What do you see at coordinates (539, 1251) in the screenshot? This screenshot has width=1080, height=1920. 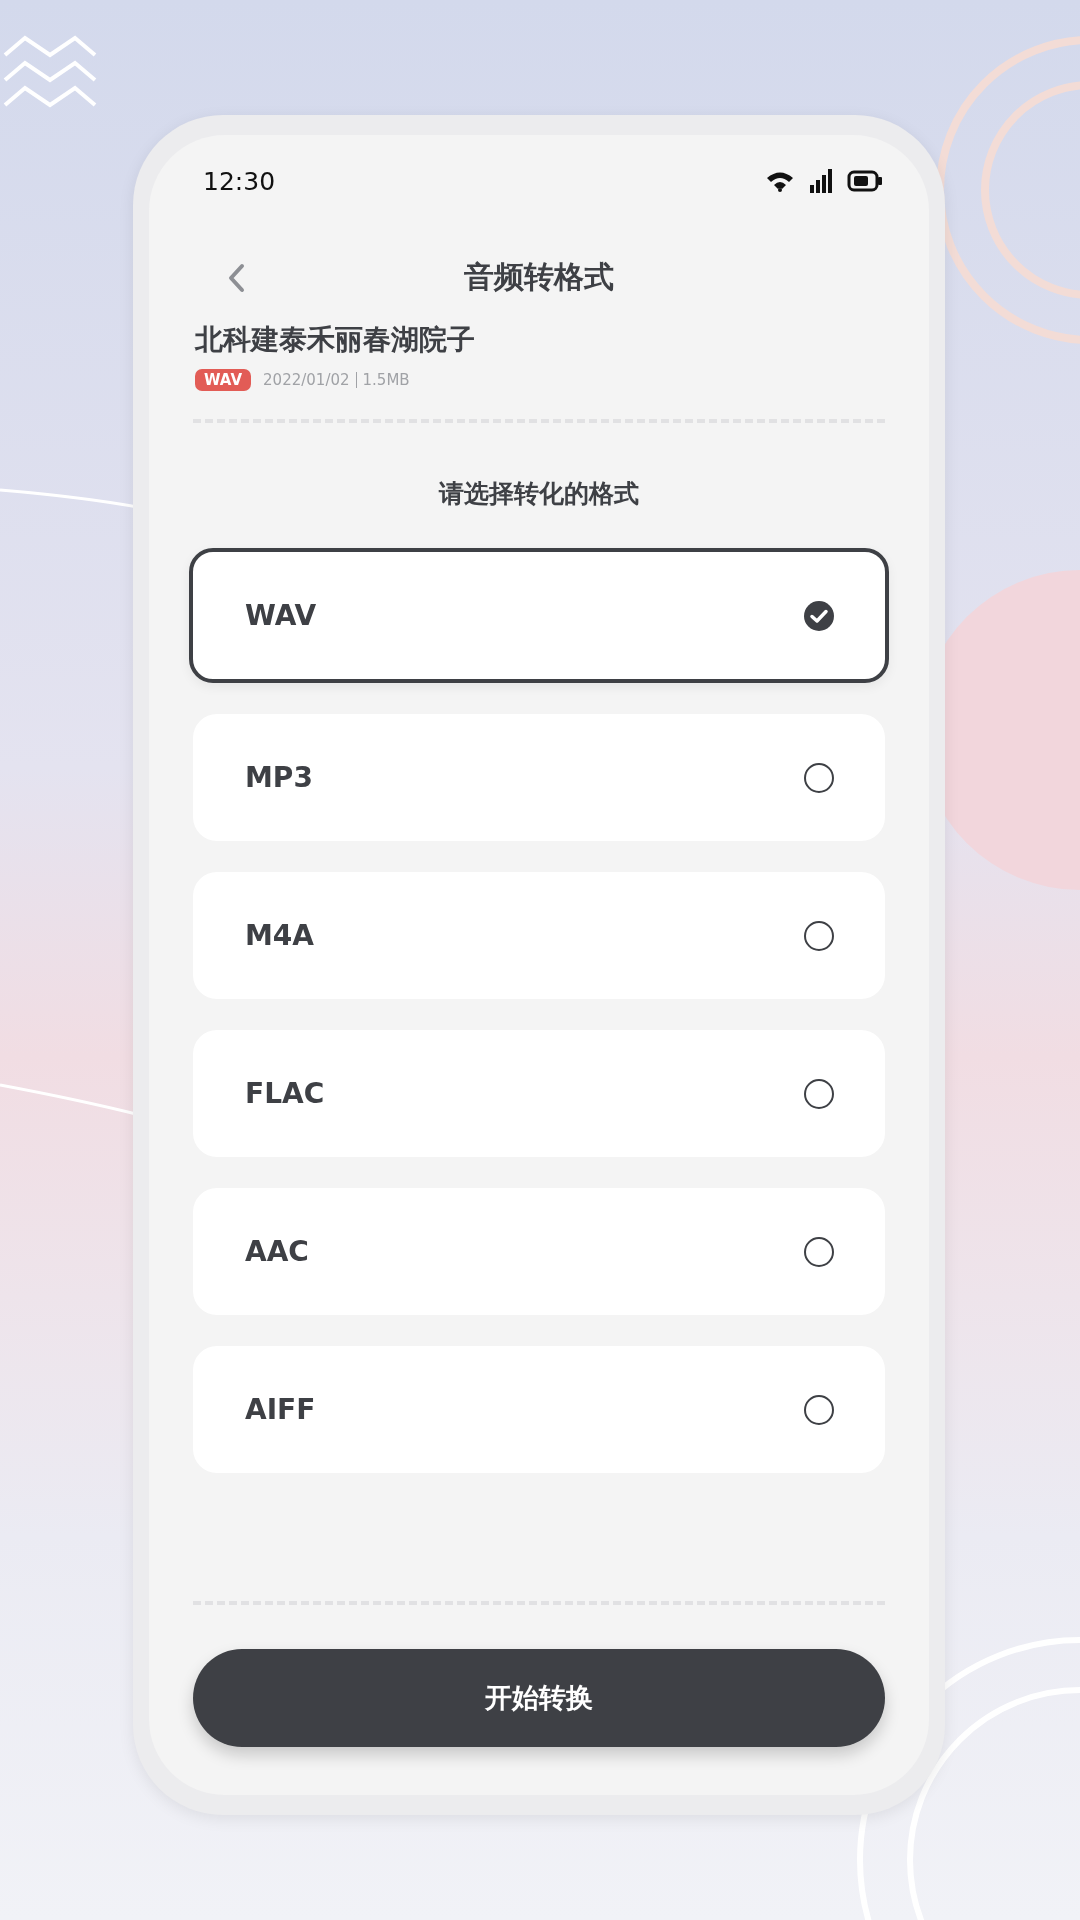 I see `format-option: AAC` at bounding box center [539, 1251].